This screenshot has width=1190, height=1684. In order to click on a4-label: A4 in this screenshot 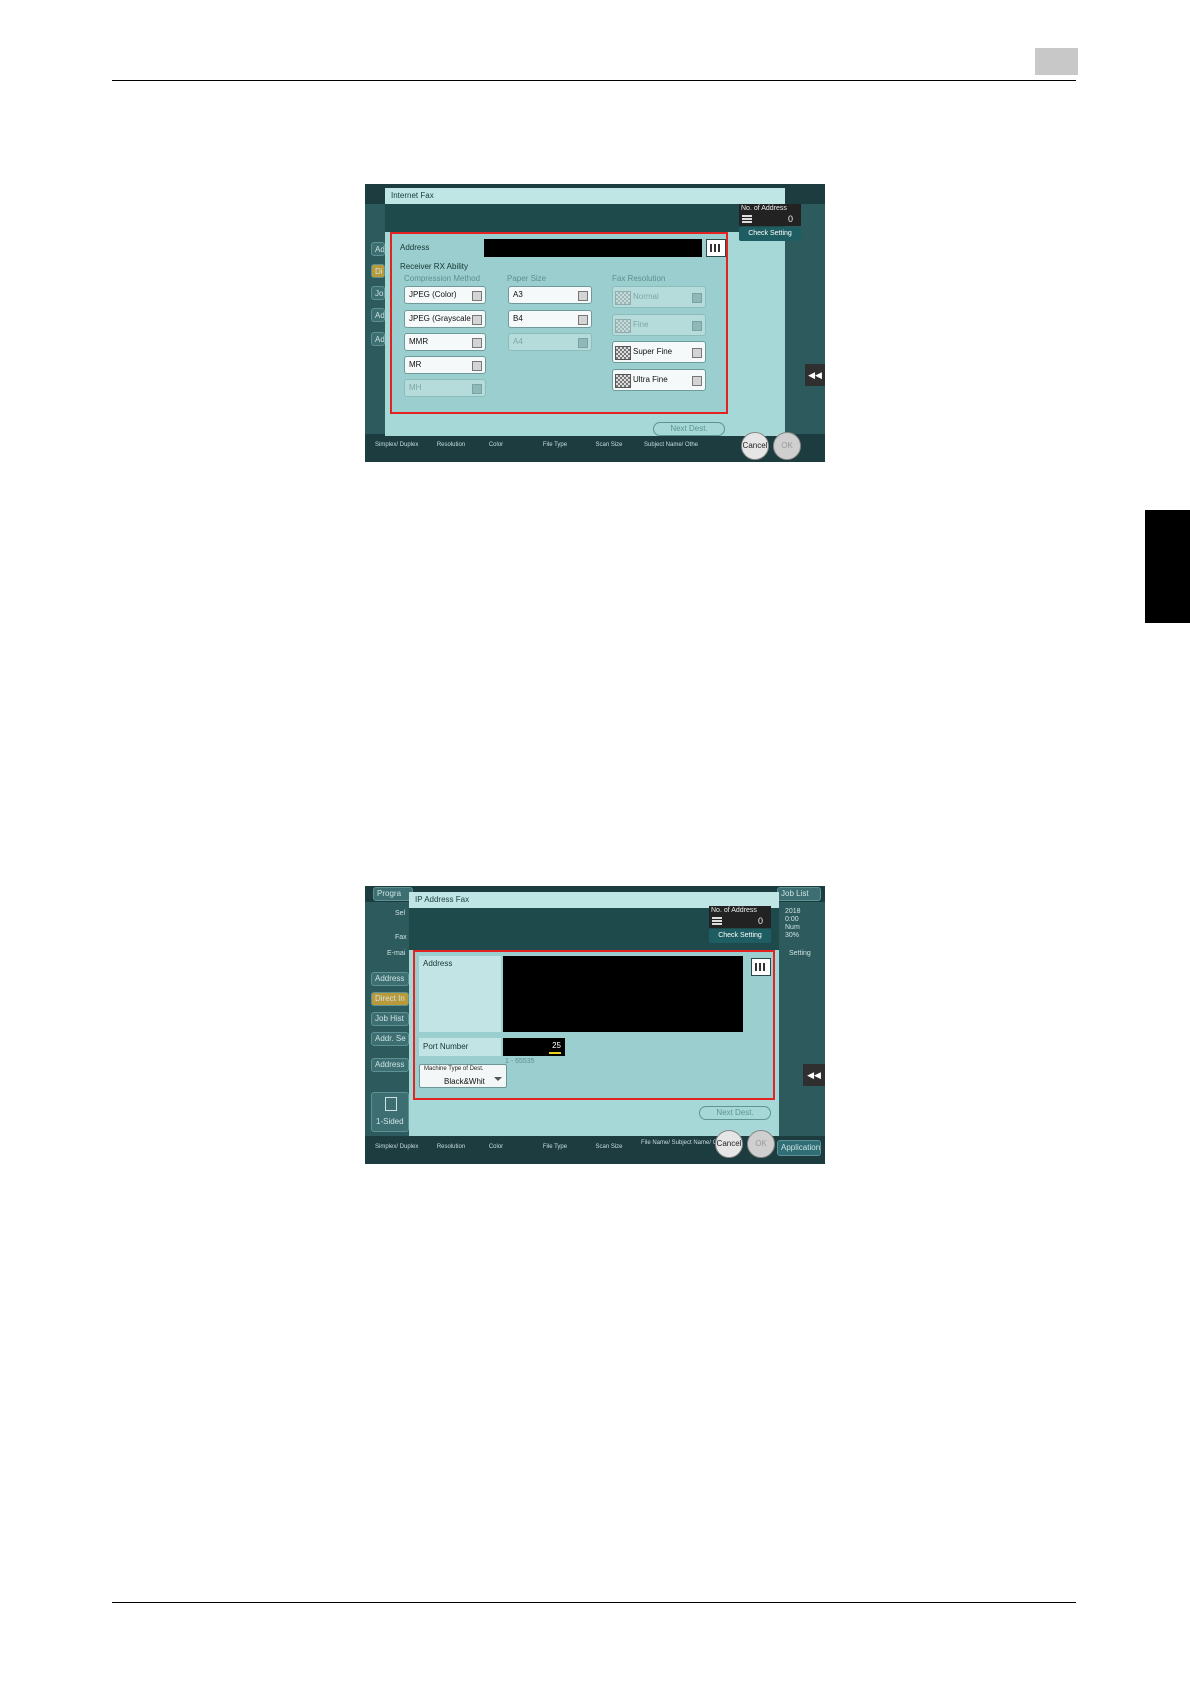, I will do `click(518, 341)`.